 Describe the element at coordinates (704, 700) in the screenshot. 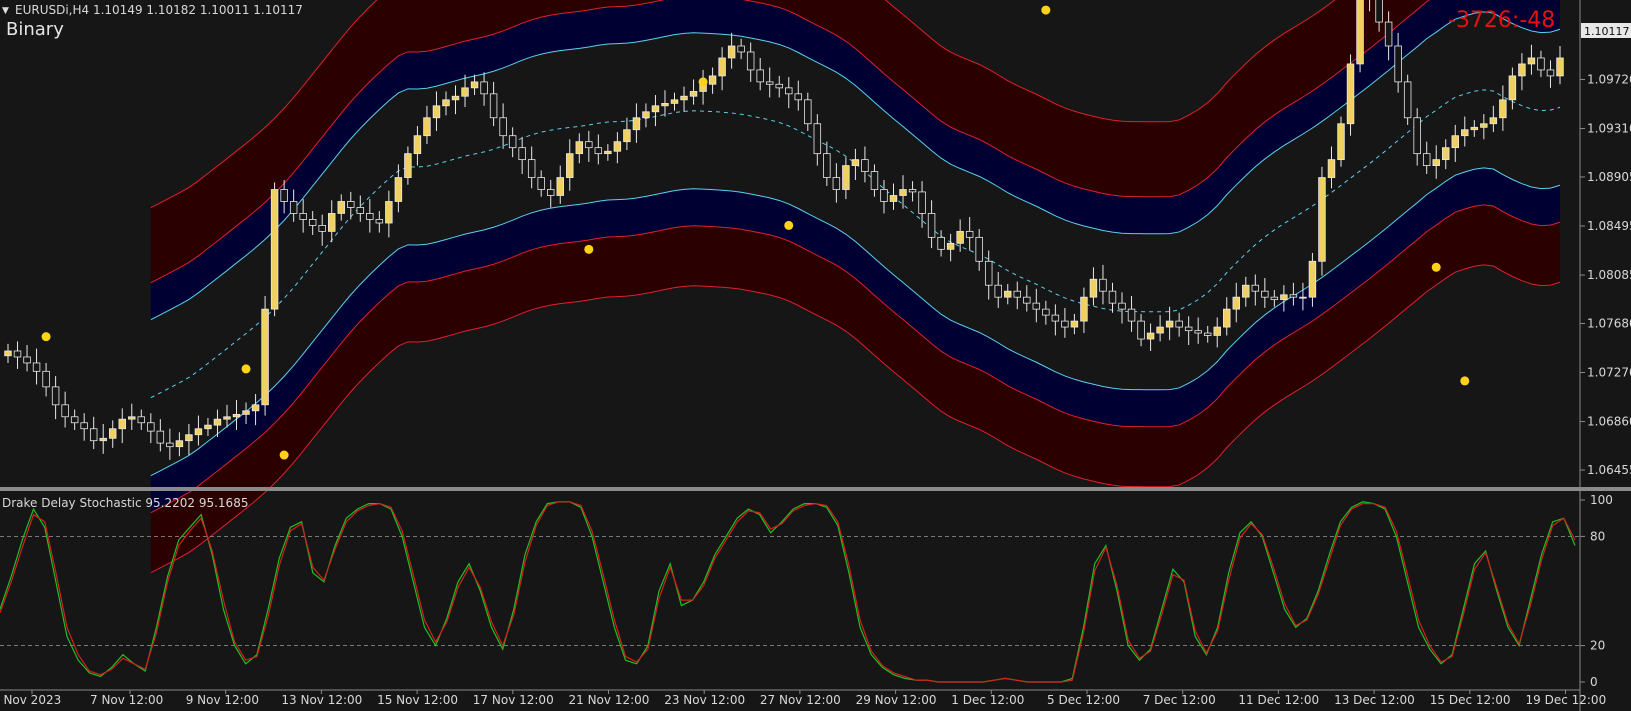

I see `time-tick-label: 23 Nov 12:00` at that location.